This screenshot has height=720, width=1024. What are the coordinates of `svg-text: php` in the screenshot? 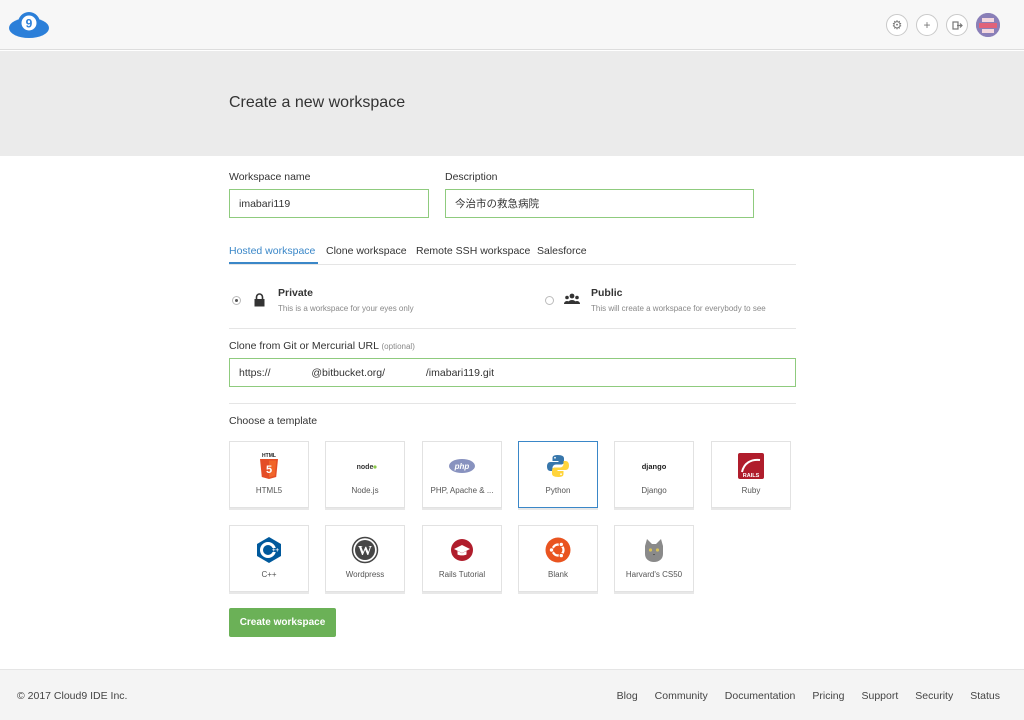 It's located at (462, 466).